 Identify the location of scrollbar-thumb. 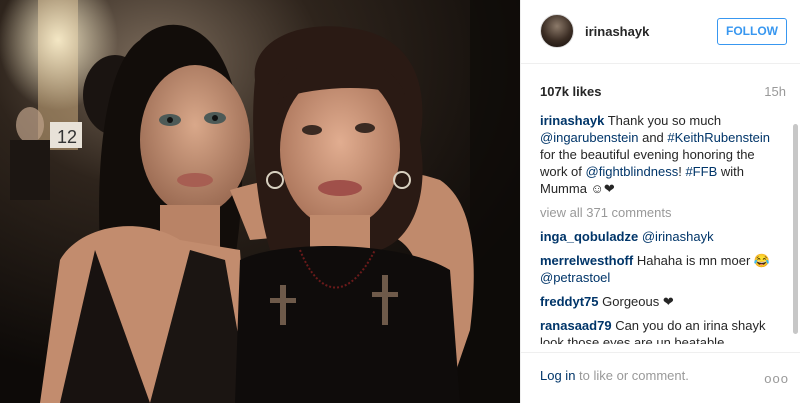
(795, 229).